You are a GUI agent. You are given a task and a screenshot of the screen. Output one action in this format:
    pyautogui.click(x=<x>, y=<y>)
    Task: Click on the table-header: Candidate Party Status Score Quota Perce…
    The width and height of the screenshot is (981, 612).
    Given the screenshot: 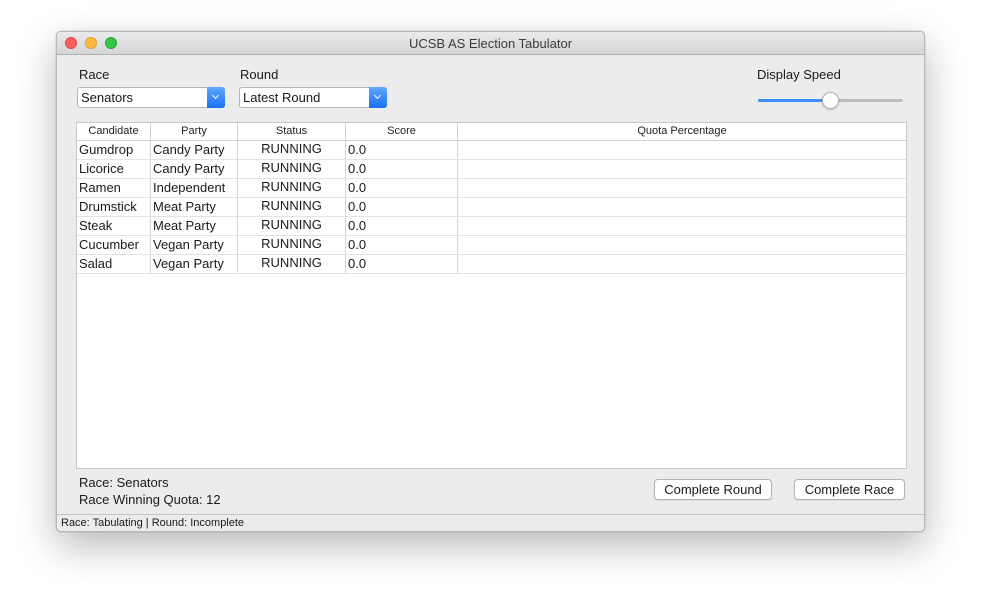 What is the action you would take?
    pyautogui.click(x=491, y=132)
    